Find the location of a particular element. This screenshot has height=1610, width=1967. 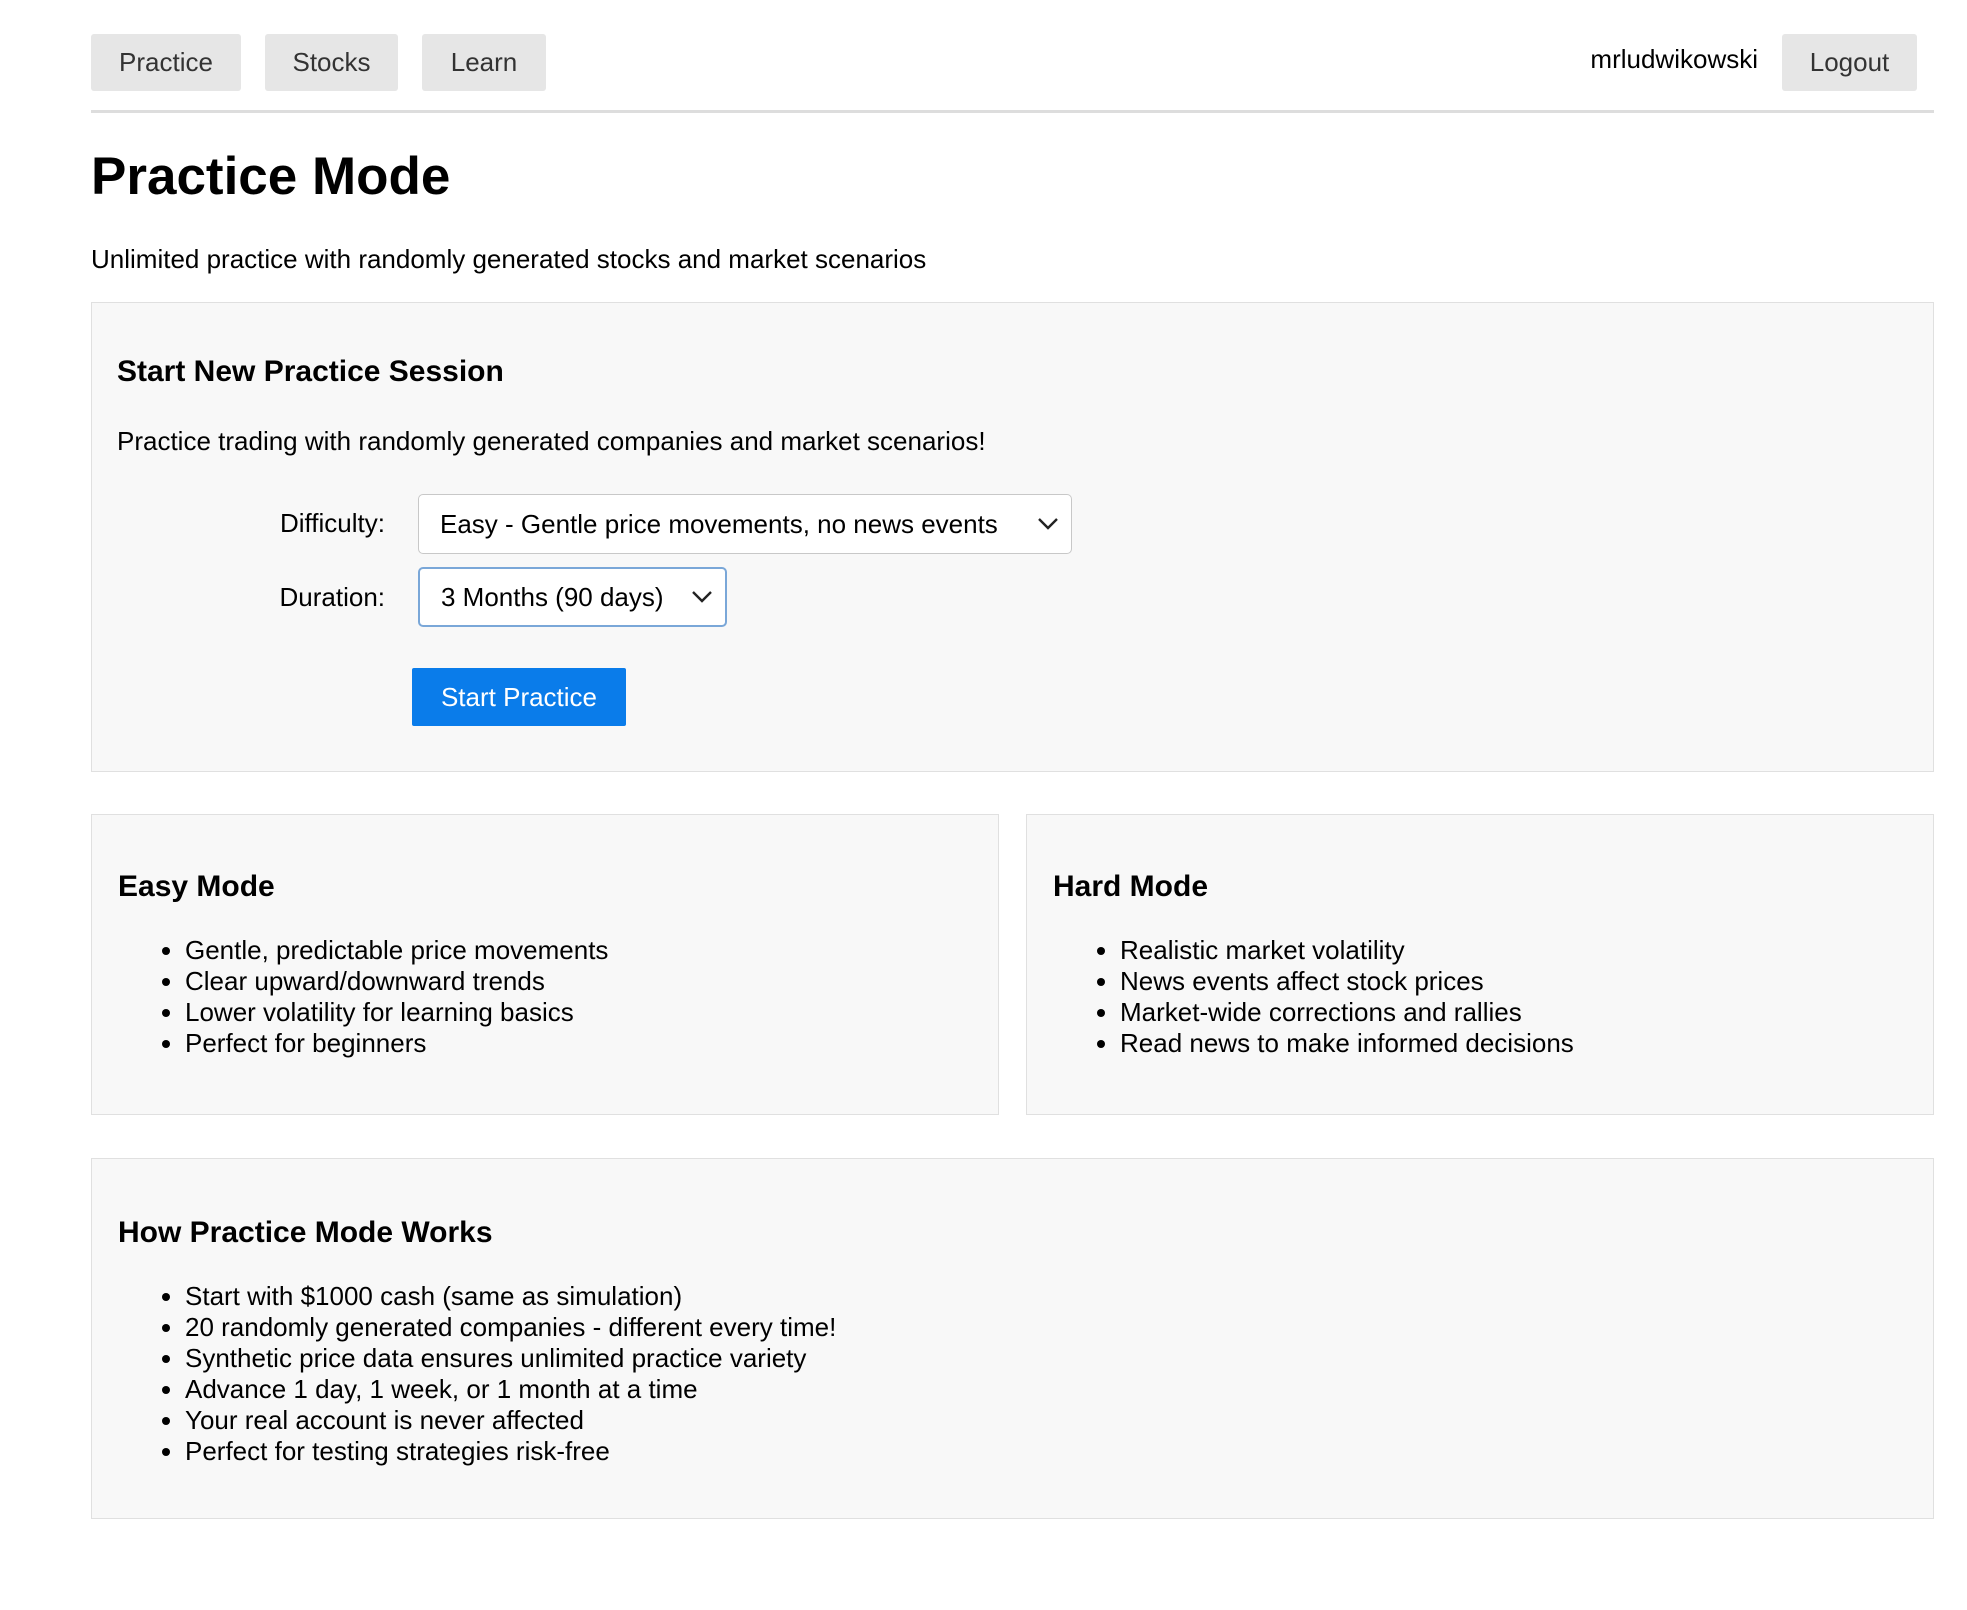

list-item: Realistic market volatility is located at coordinates (1347, 950).